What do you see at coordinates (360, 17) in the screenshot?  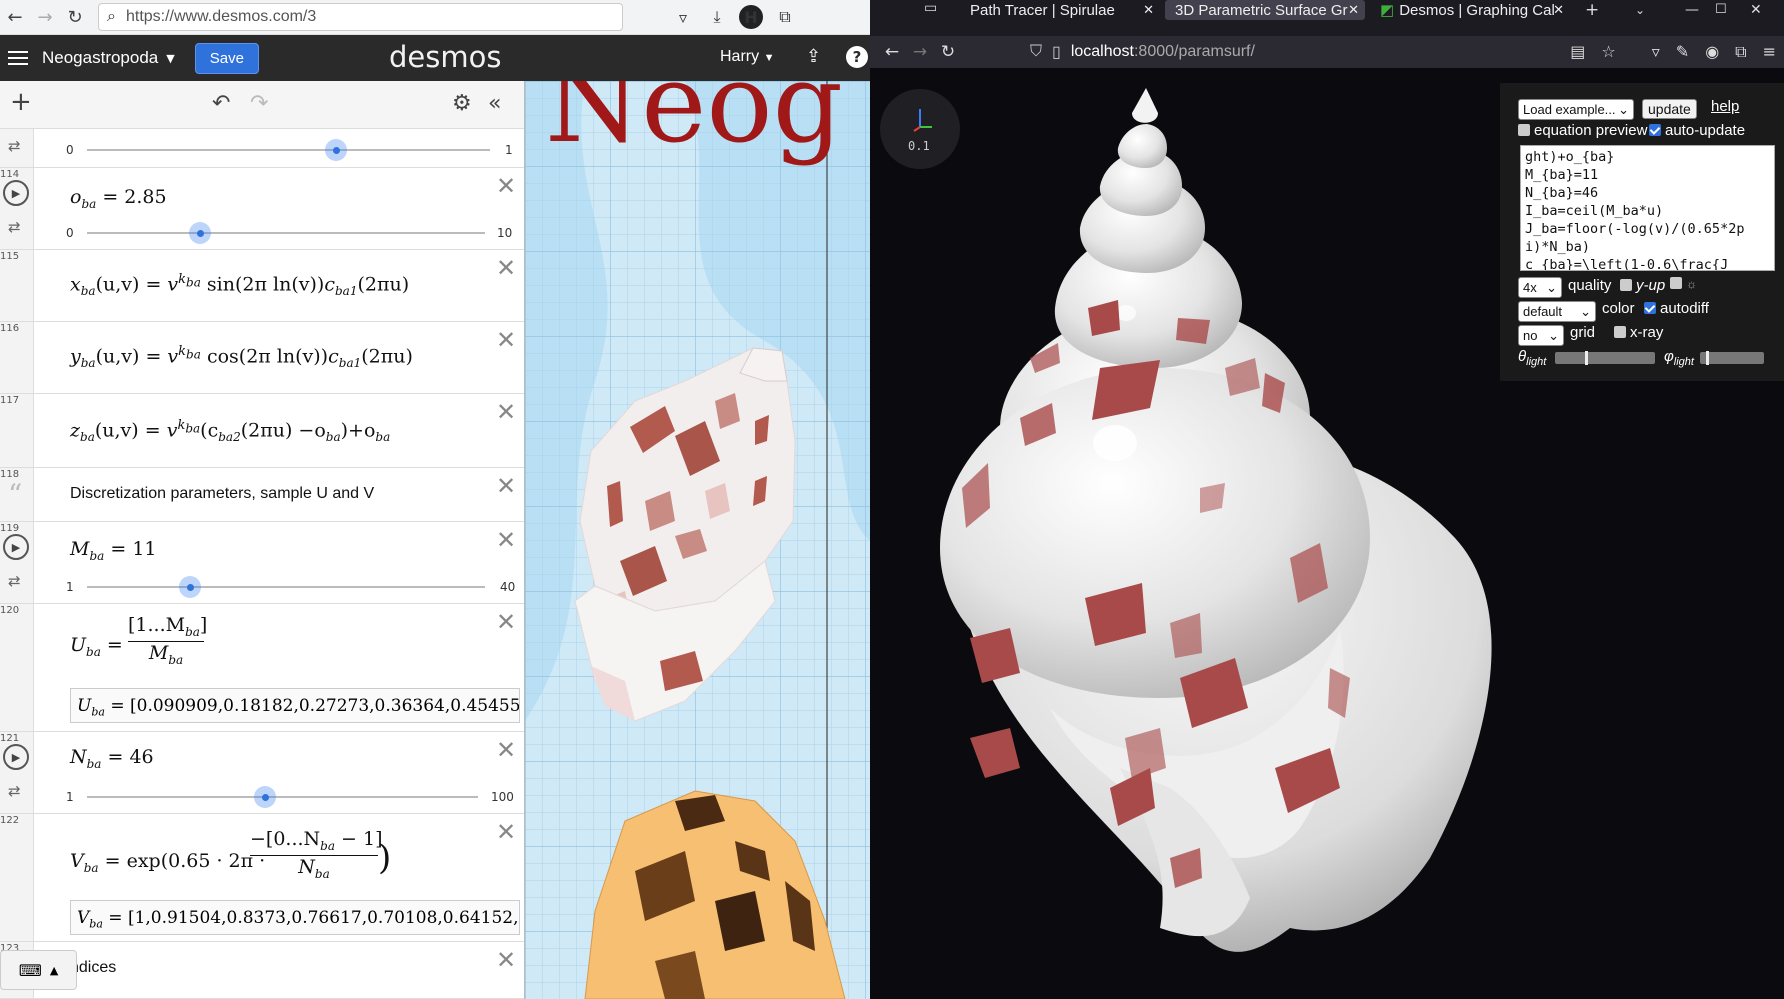 I see `address-bar: ⌕ https://www.desmos.com/3` at bounding box center [360, 17].